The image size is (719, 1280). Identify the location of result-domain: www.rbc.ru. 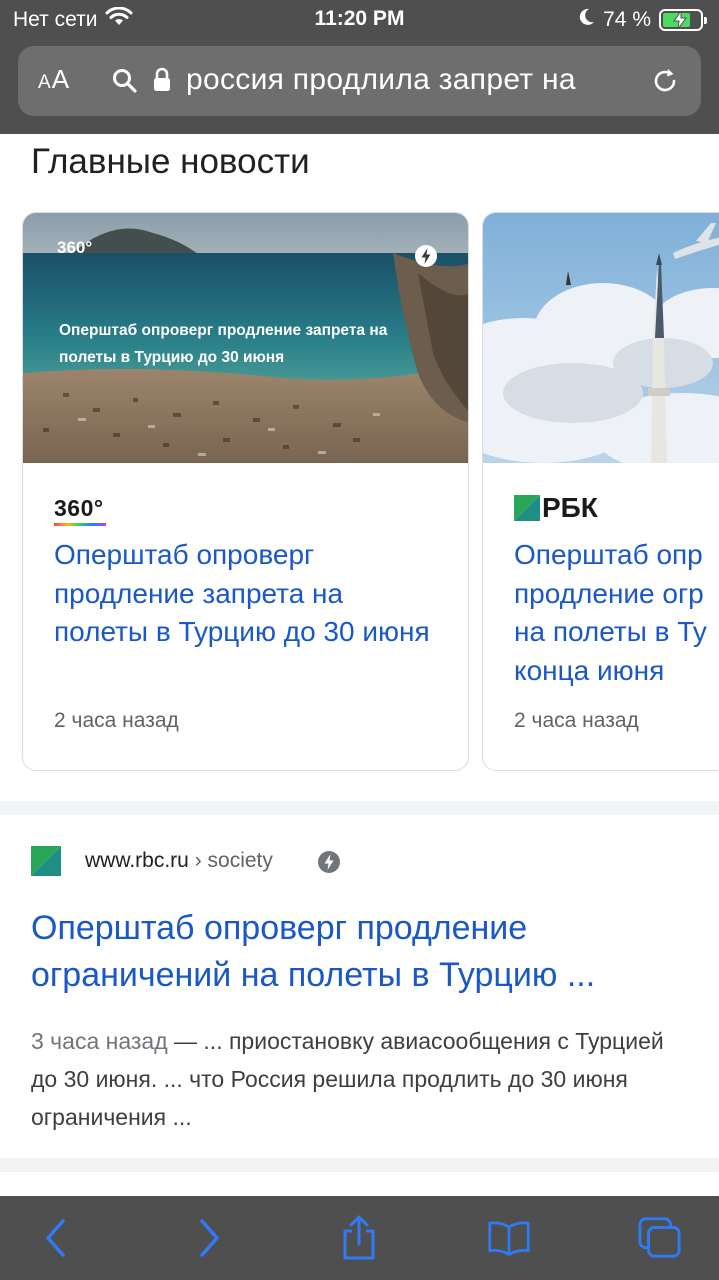
(137, 860).